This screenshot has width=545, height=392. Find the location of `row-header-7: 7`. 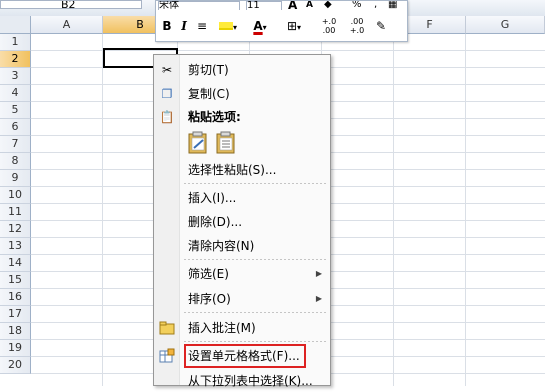

row-header-7: 7 is located at coordinates (15, 144).